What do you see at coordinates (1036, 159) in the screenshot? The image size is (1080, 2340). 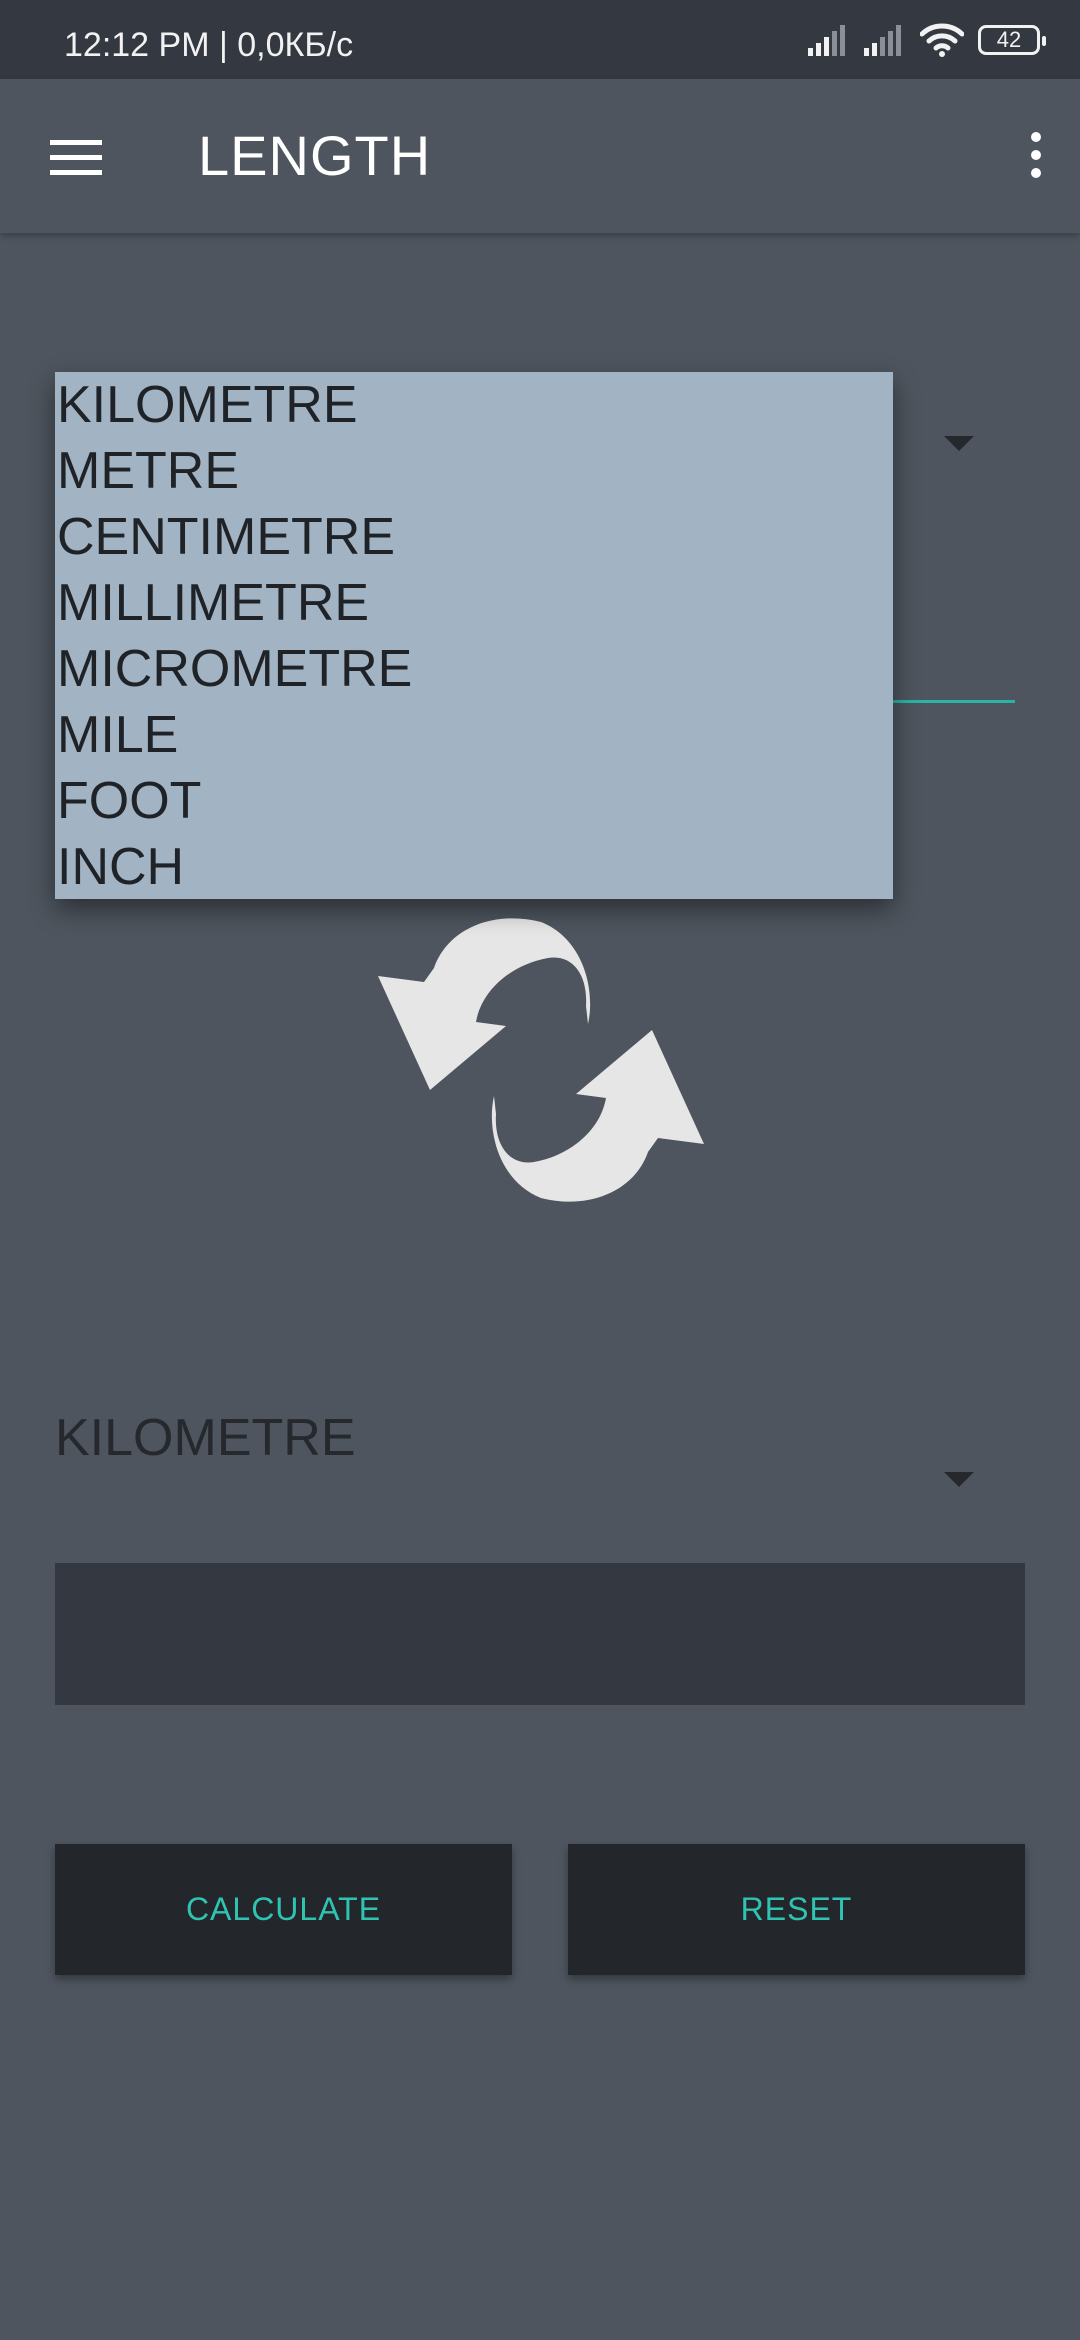 I see `more-vert-icon` at bounding box center [1036, 159].